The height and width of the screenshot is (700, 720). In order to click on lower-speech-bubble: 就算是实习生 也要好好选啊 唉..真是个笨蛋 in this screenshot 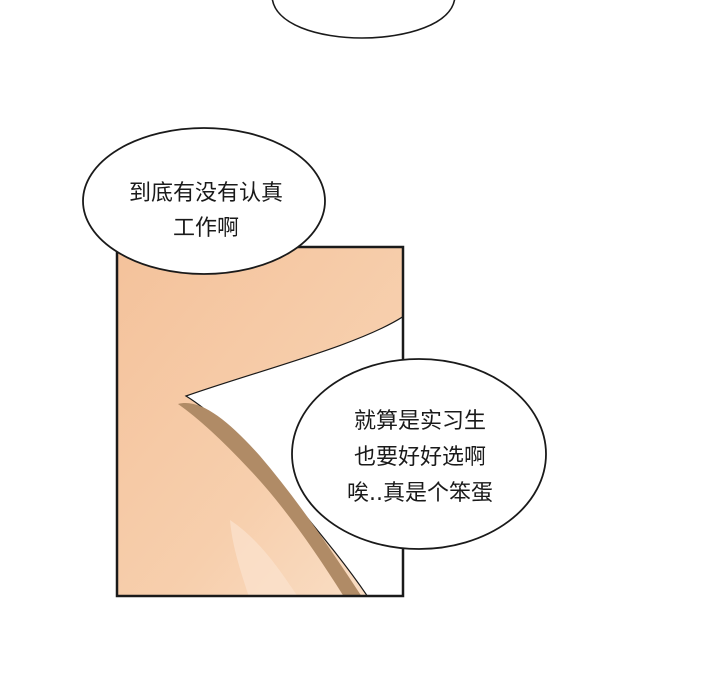, I will do `click(419, 454)`.